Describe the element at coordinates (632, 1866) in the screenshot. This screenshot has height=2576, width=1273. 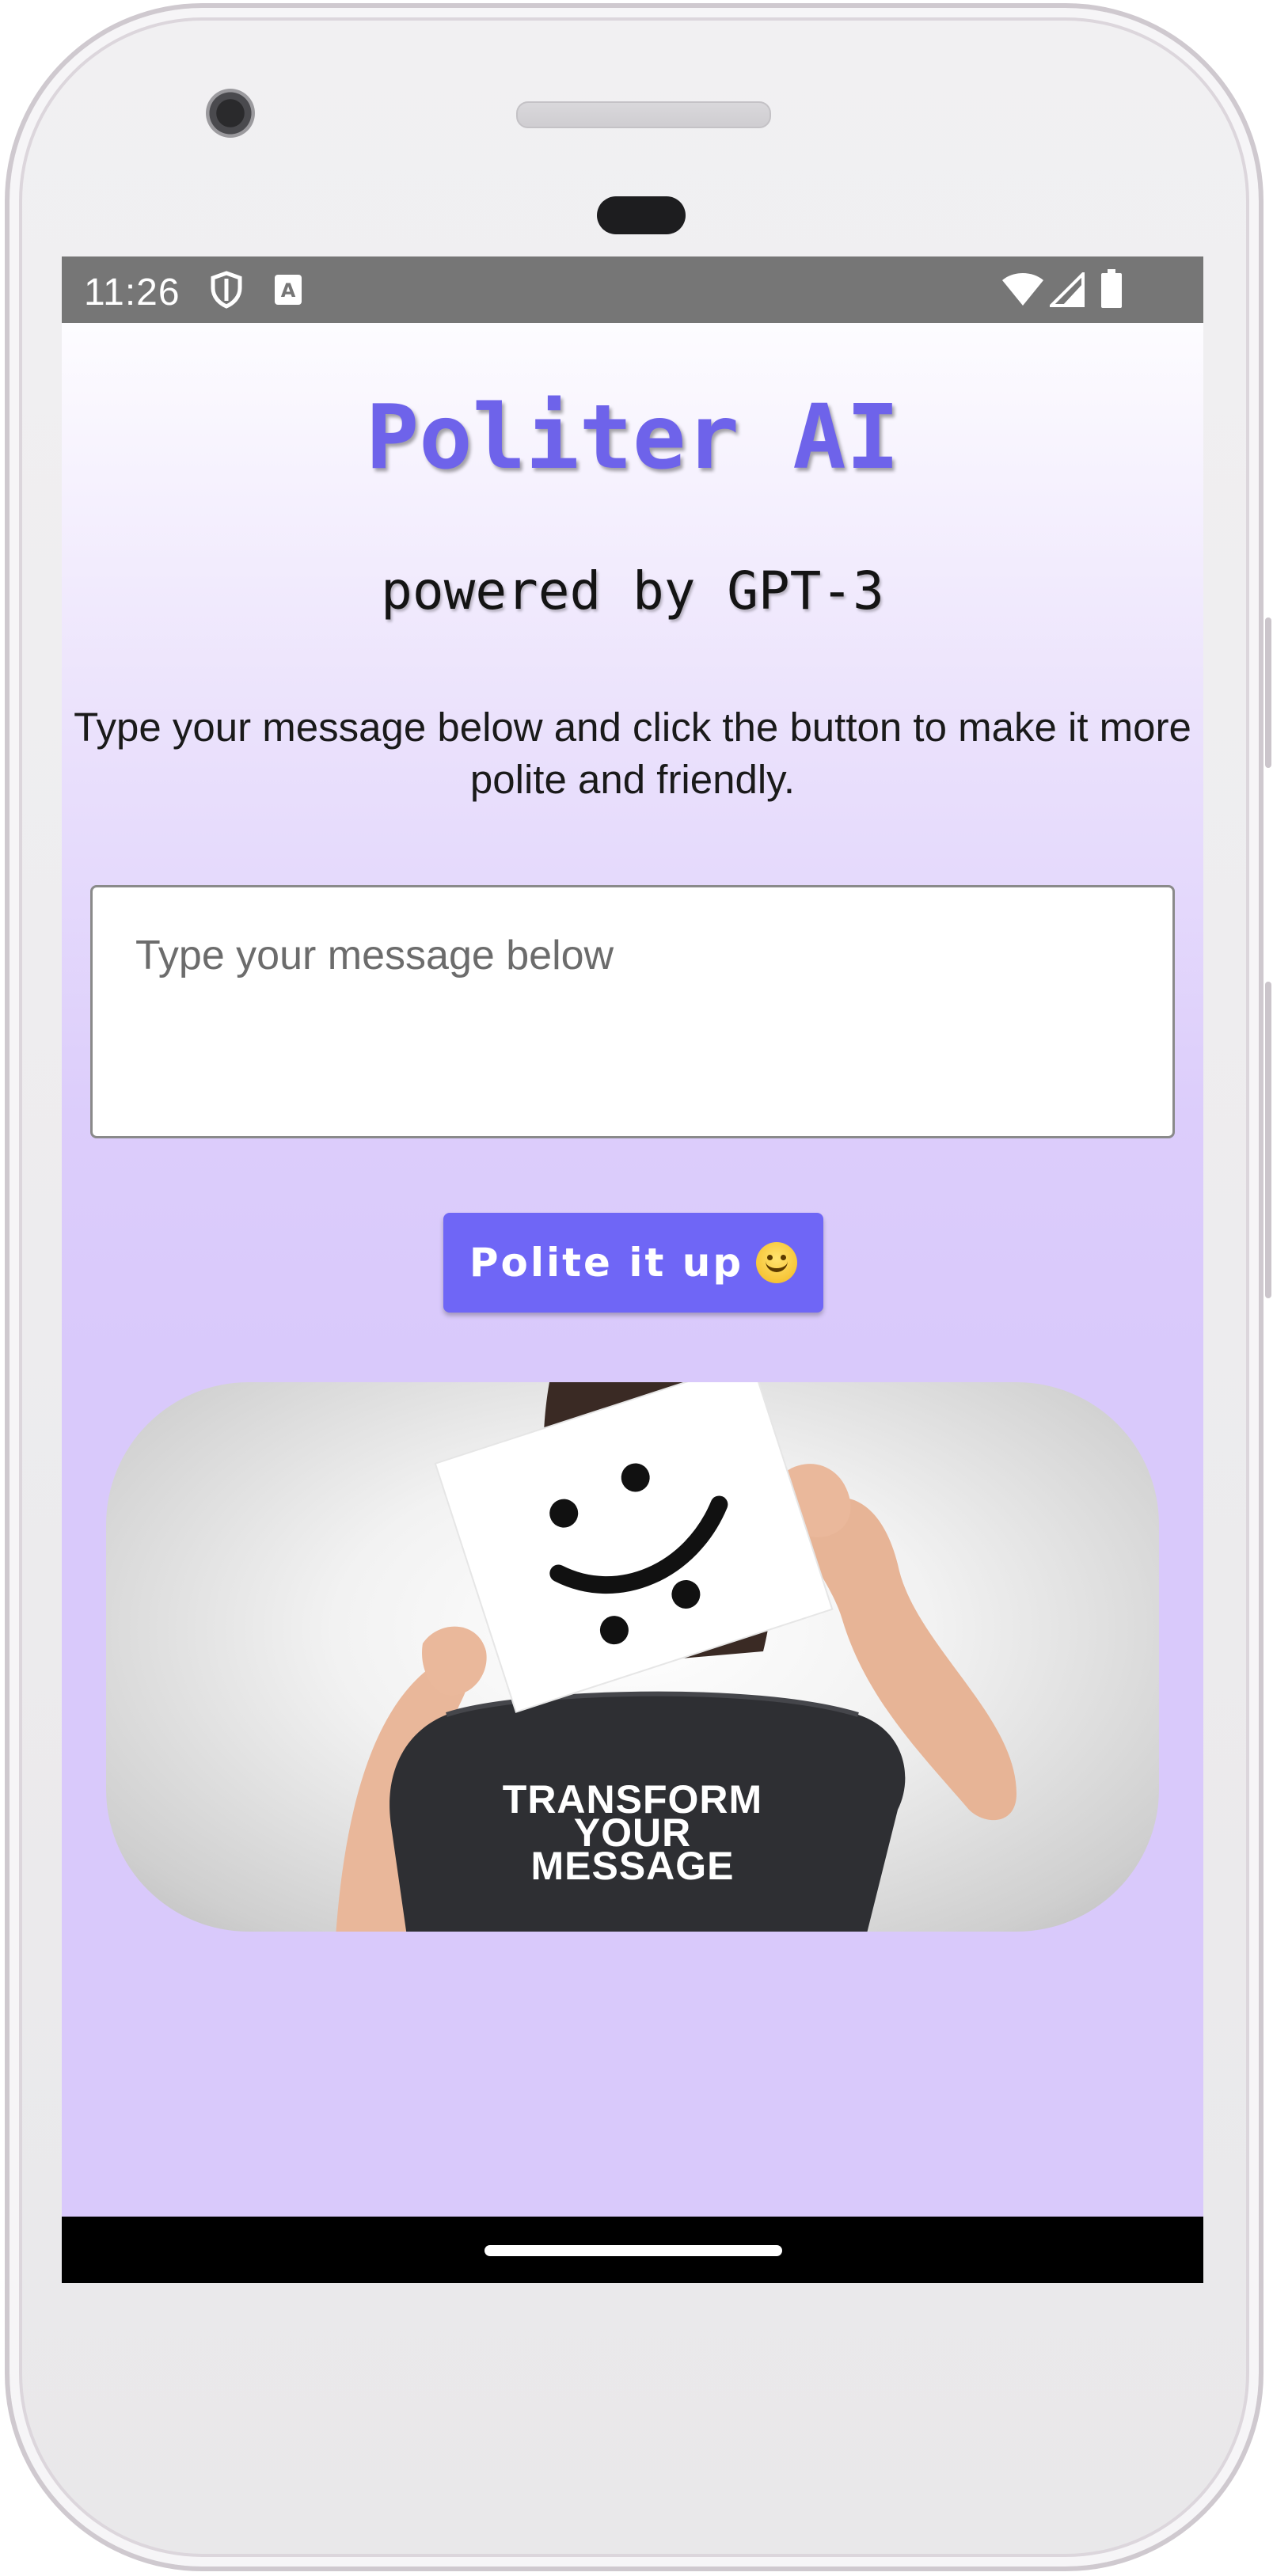
I see `caption-line: MESSAGE` at that location.